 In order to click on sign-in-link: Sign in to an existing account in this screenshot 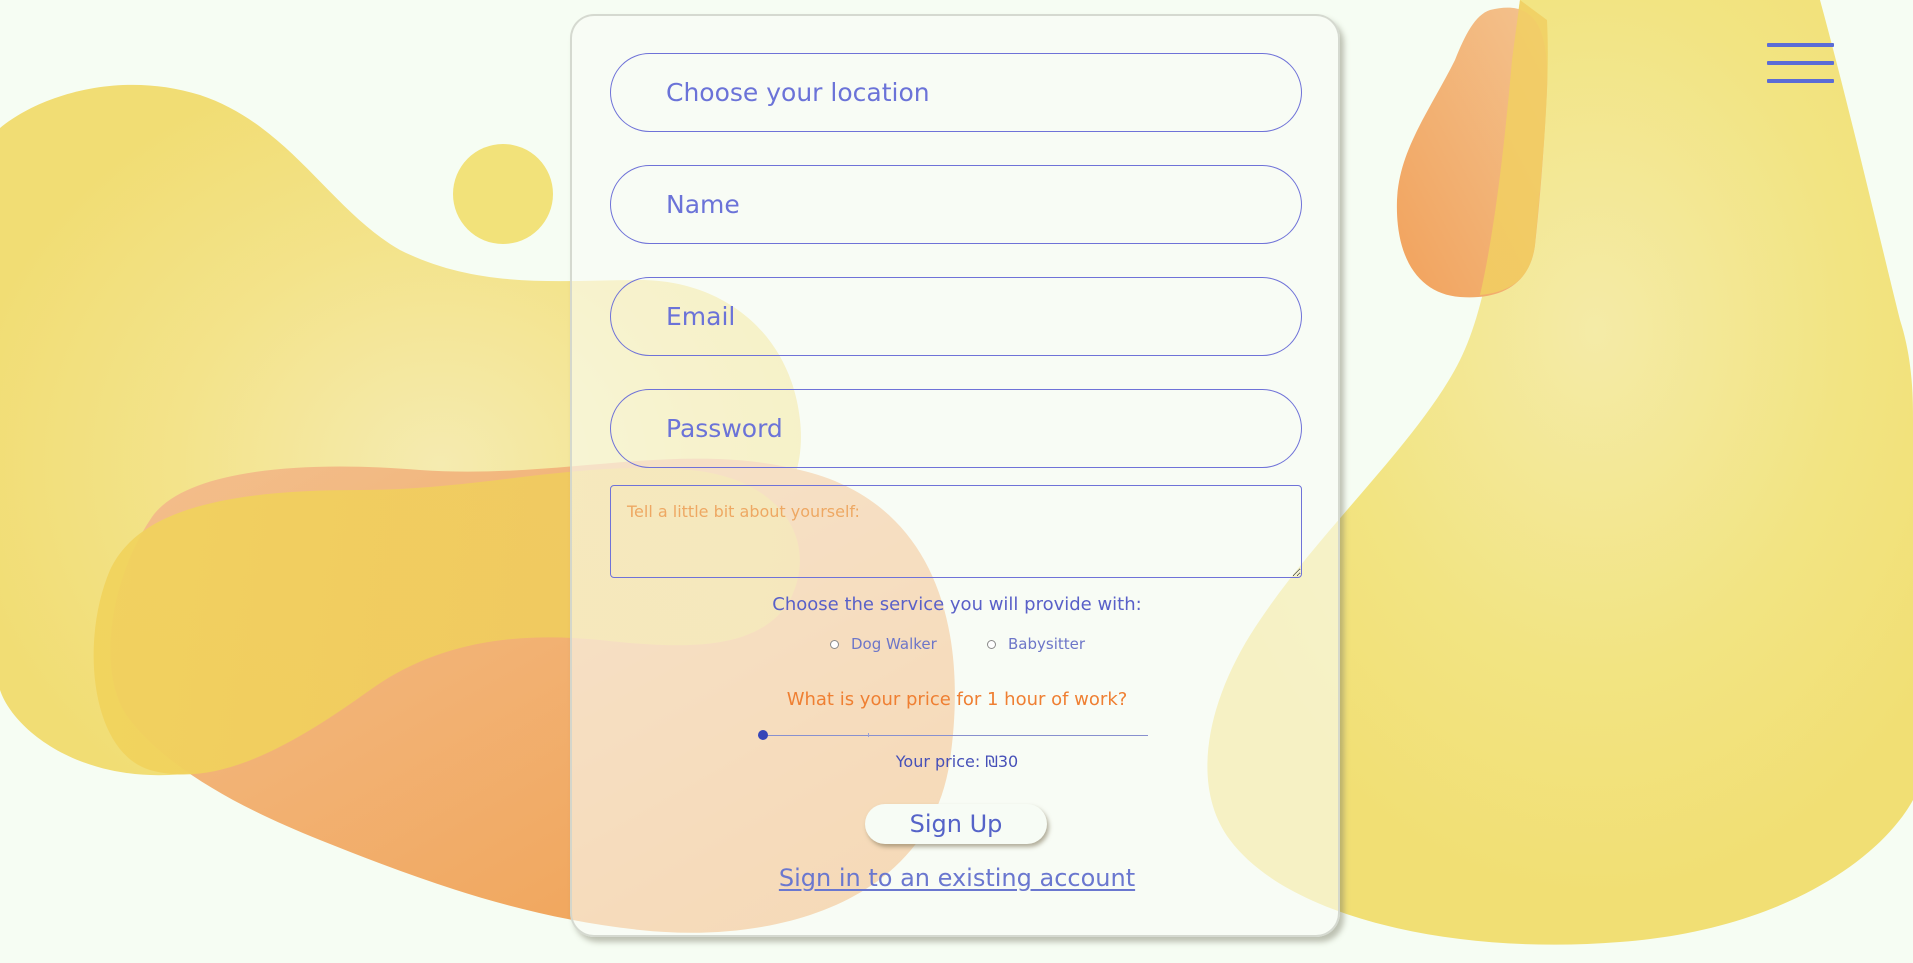, I will do `click(957, 878)`.